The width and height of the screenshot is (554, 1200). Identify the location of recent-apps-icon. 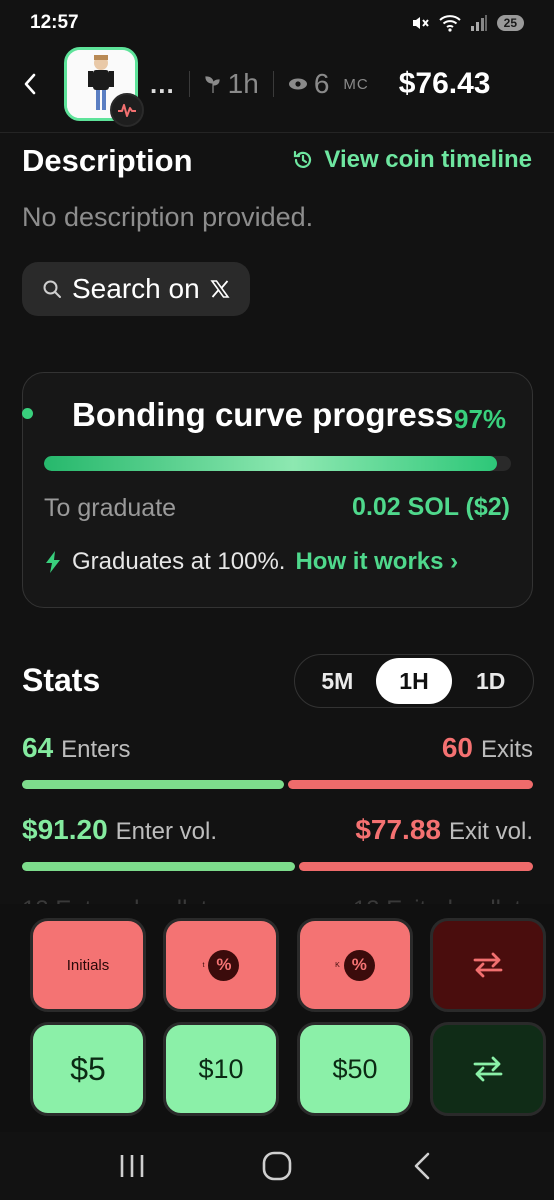
(132, 1166).